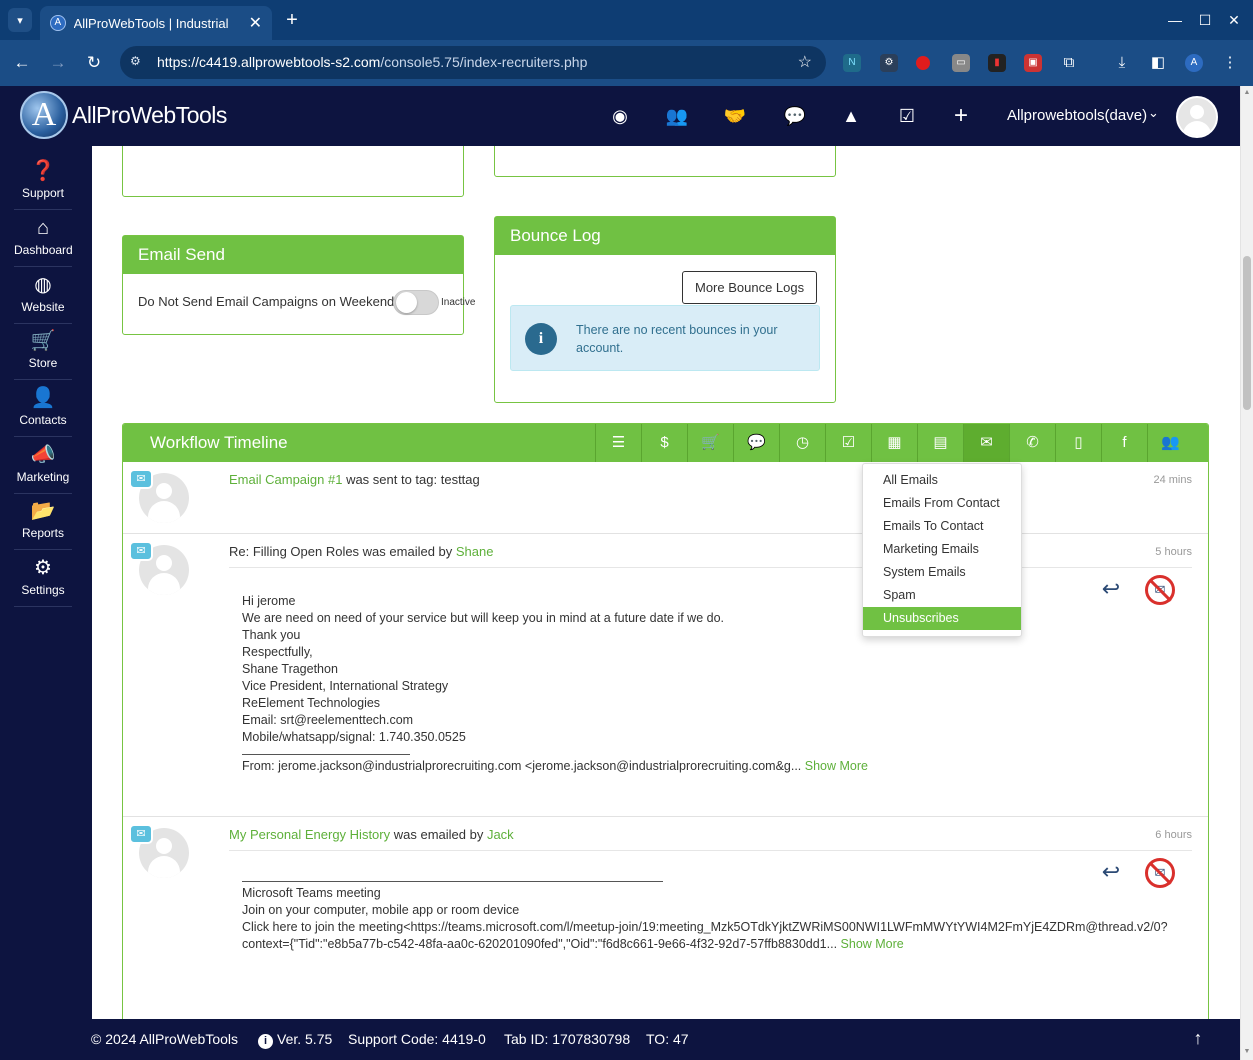 This screenshot has width=1253, height=1060. What do you see at coordinates (1194, 63) in the screenshot?
I see `profile-icon: A` at bounding box center [1194, 63].